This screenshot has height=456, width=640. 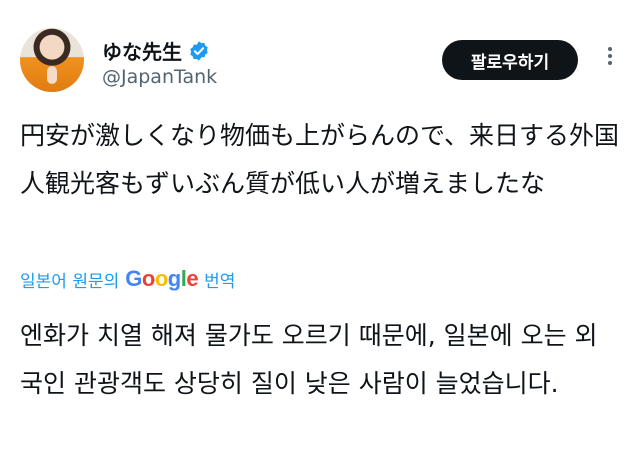 I want to click on google-letter: g, so click(x=174, y=278).